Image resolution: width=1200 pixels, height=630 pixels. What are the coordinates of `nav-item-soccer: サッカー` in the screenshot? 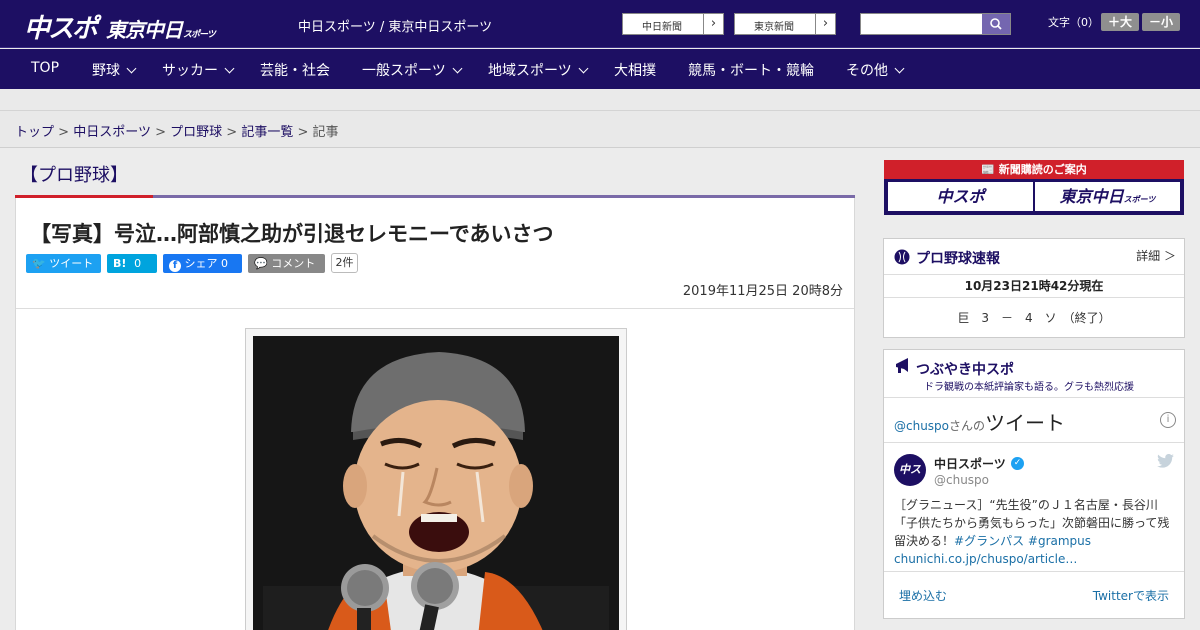 It's located at (198, 70).